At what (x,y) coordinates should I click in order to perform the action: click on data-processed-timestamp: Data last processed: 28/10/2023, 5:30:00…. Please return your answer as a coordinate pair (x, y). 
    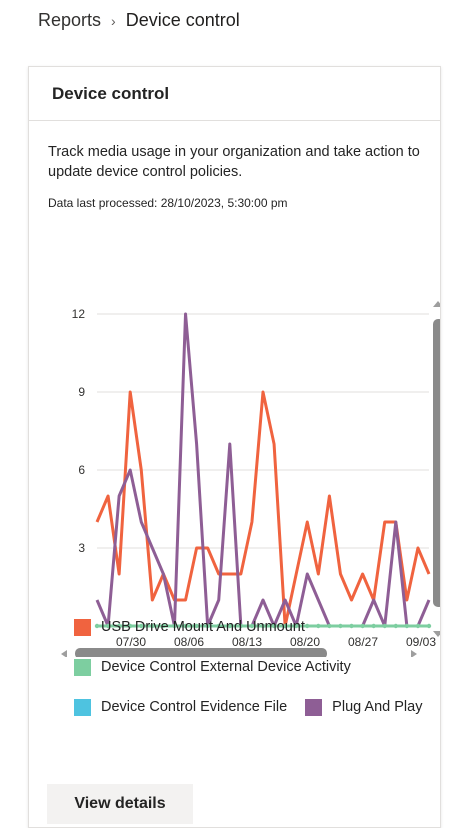
    Looking at the image, I should click on (168, 203).